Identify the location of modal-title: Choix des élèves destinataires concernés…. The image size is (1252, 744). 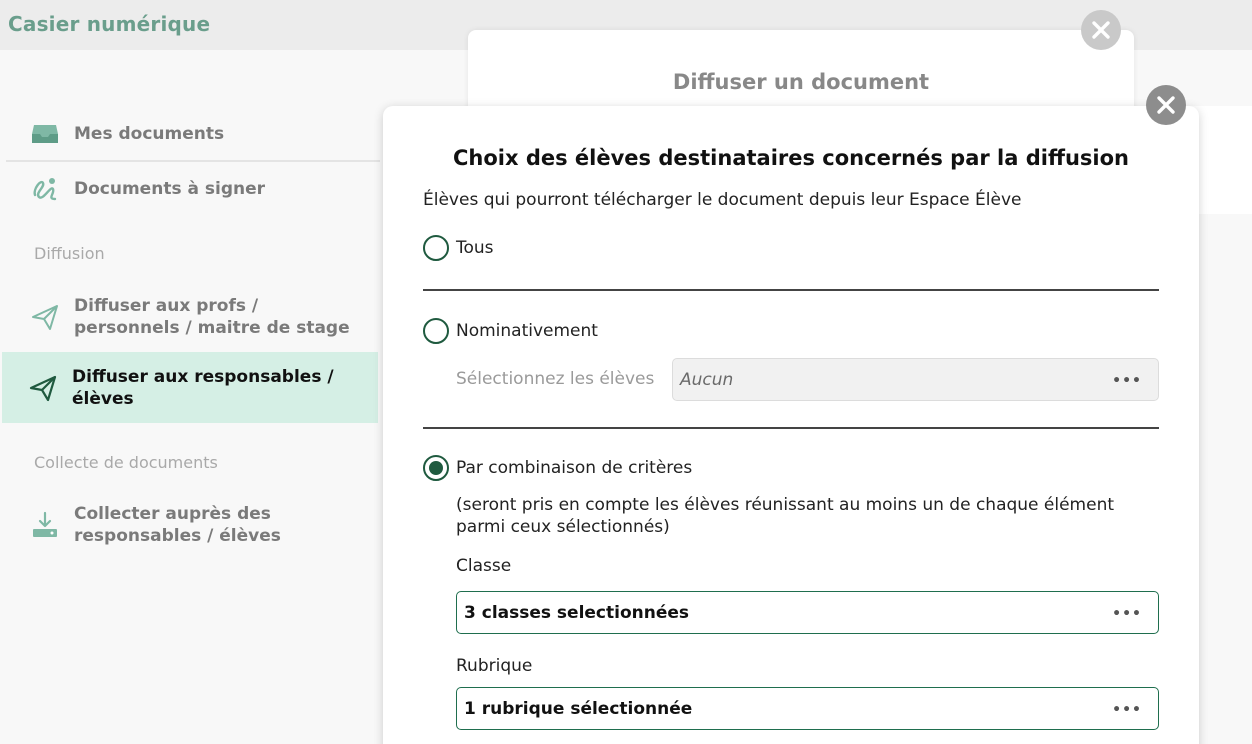
(791, 158).